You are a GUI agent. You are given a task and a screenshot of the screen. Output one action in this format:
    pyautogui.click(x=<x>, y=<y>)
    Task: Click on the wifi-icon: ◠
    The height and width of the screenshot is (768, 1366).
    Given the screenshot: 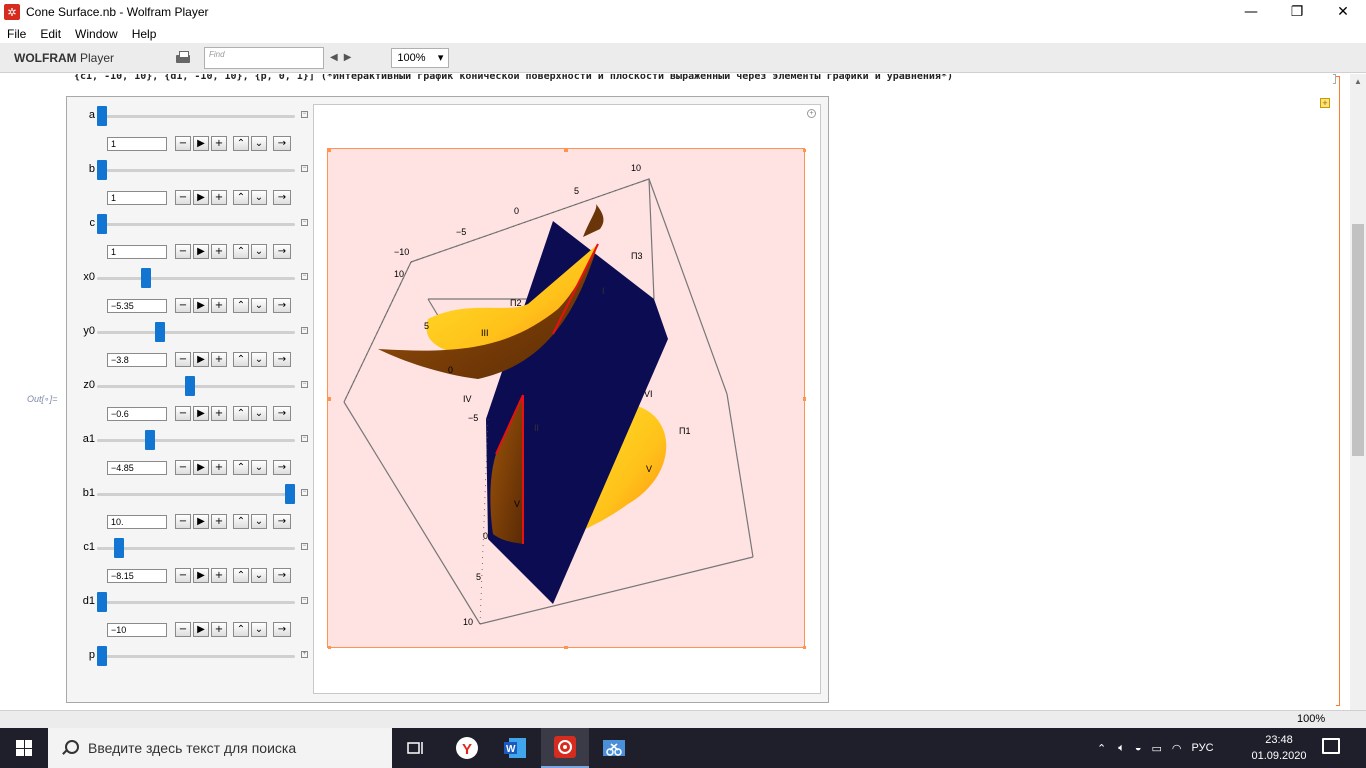 What is the action you would take?
    pyautogui.click(x=1177, y=748)
    